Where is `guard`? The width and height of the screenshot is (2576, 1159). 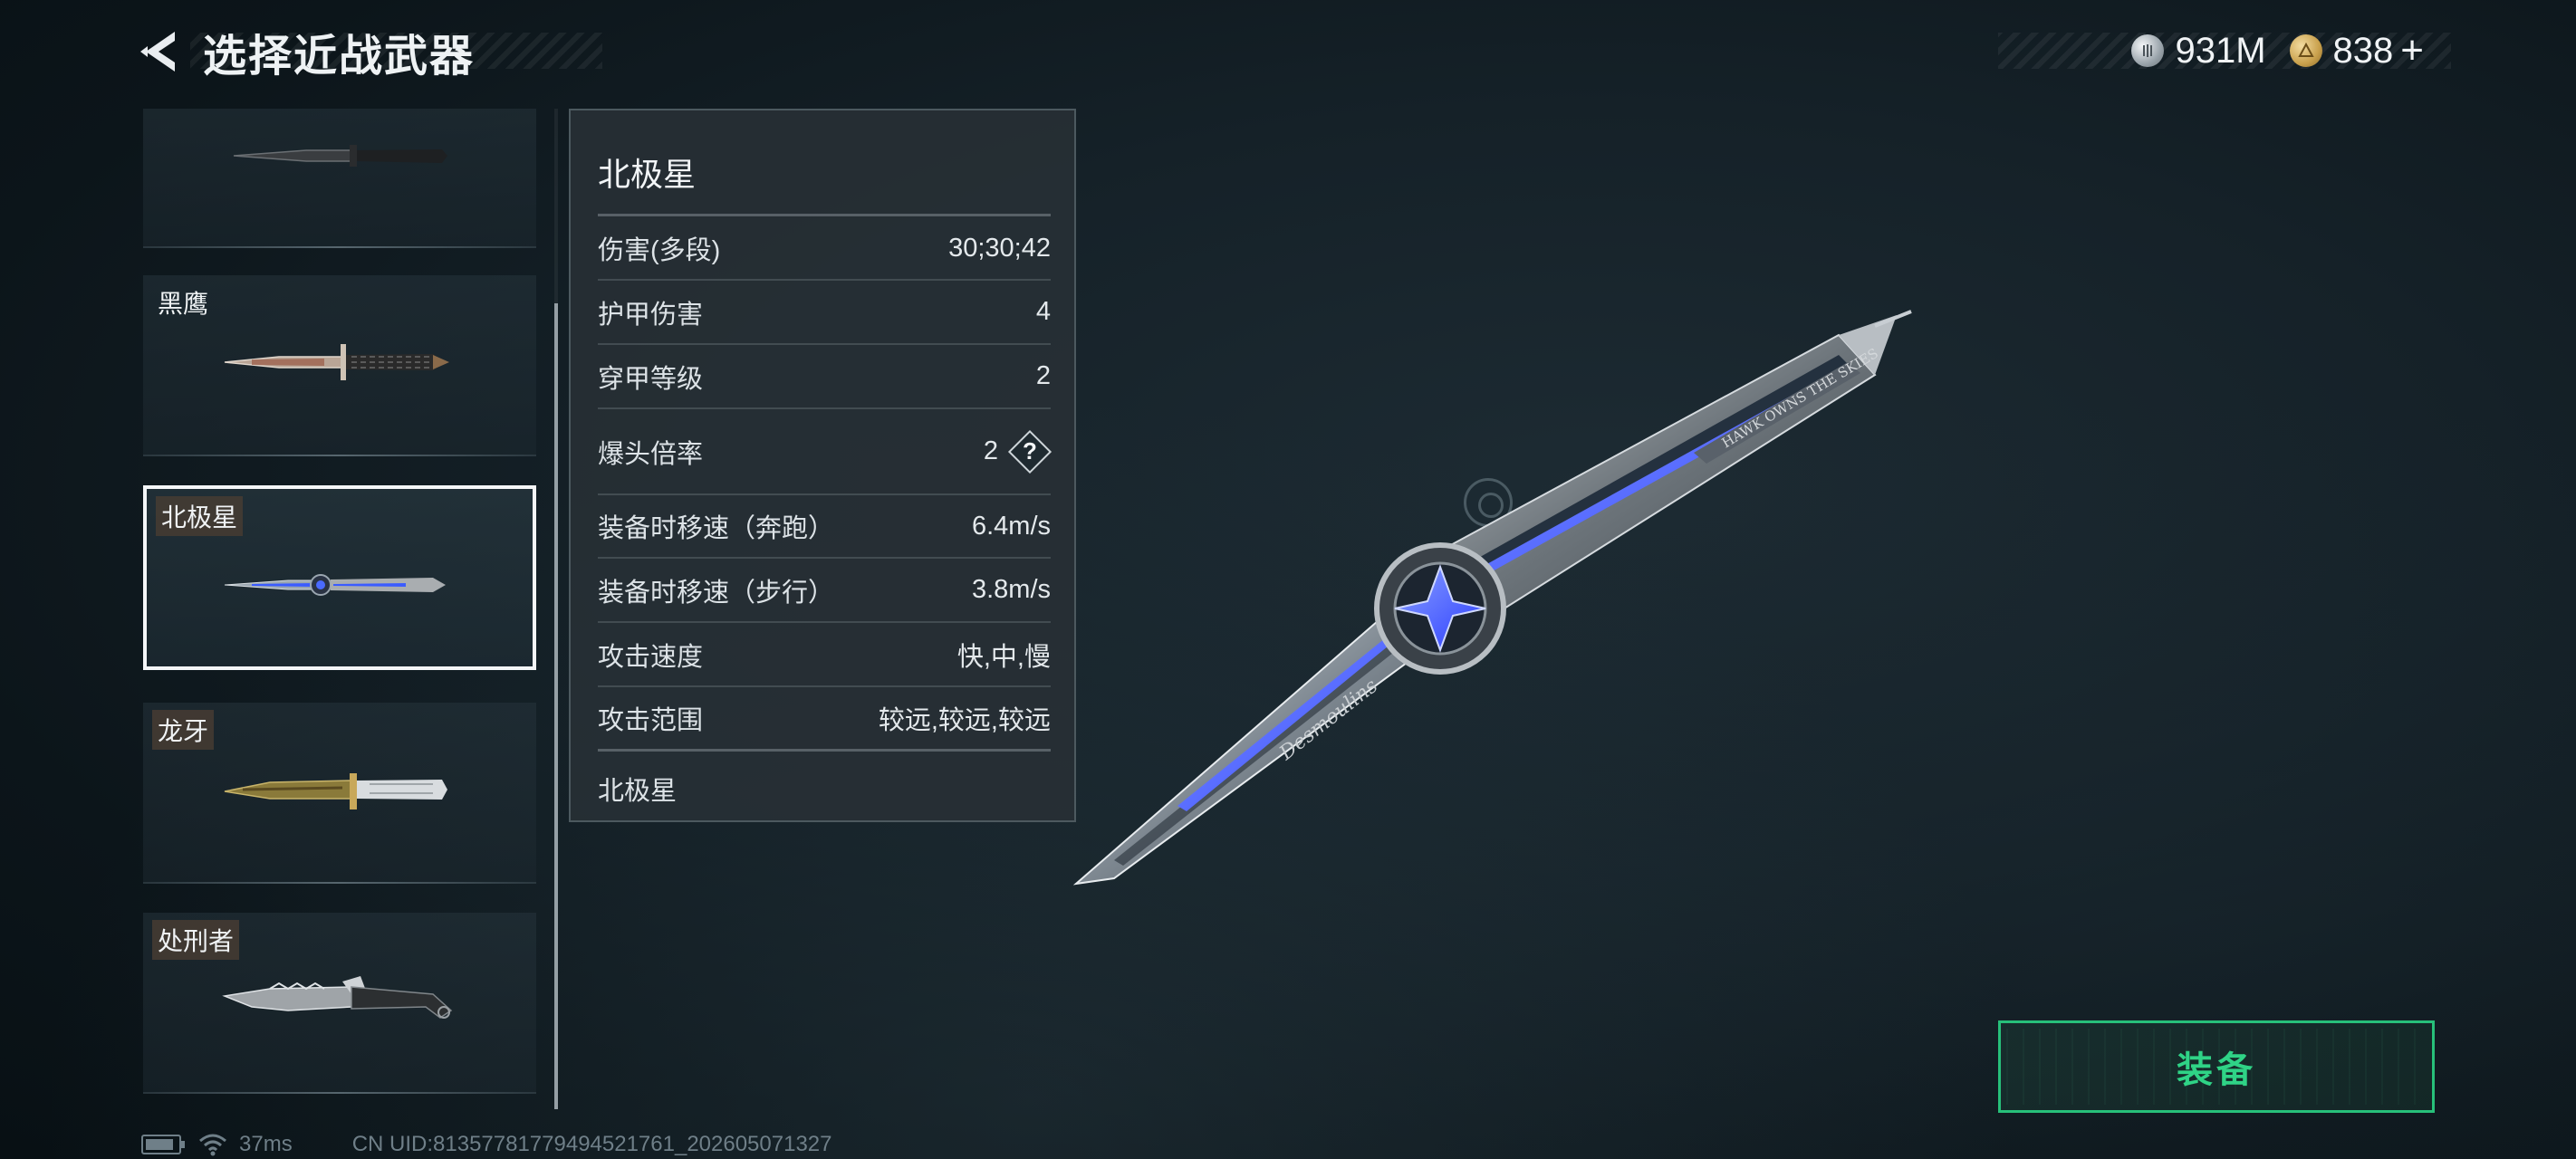 guard is located at coordinates (1440, 608).